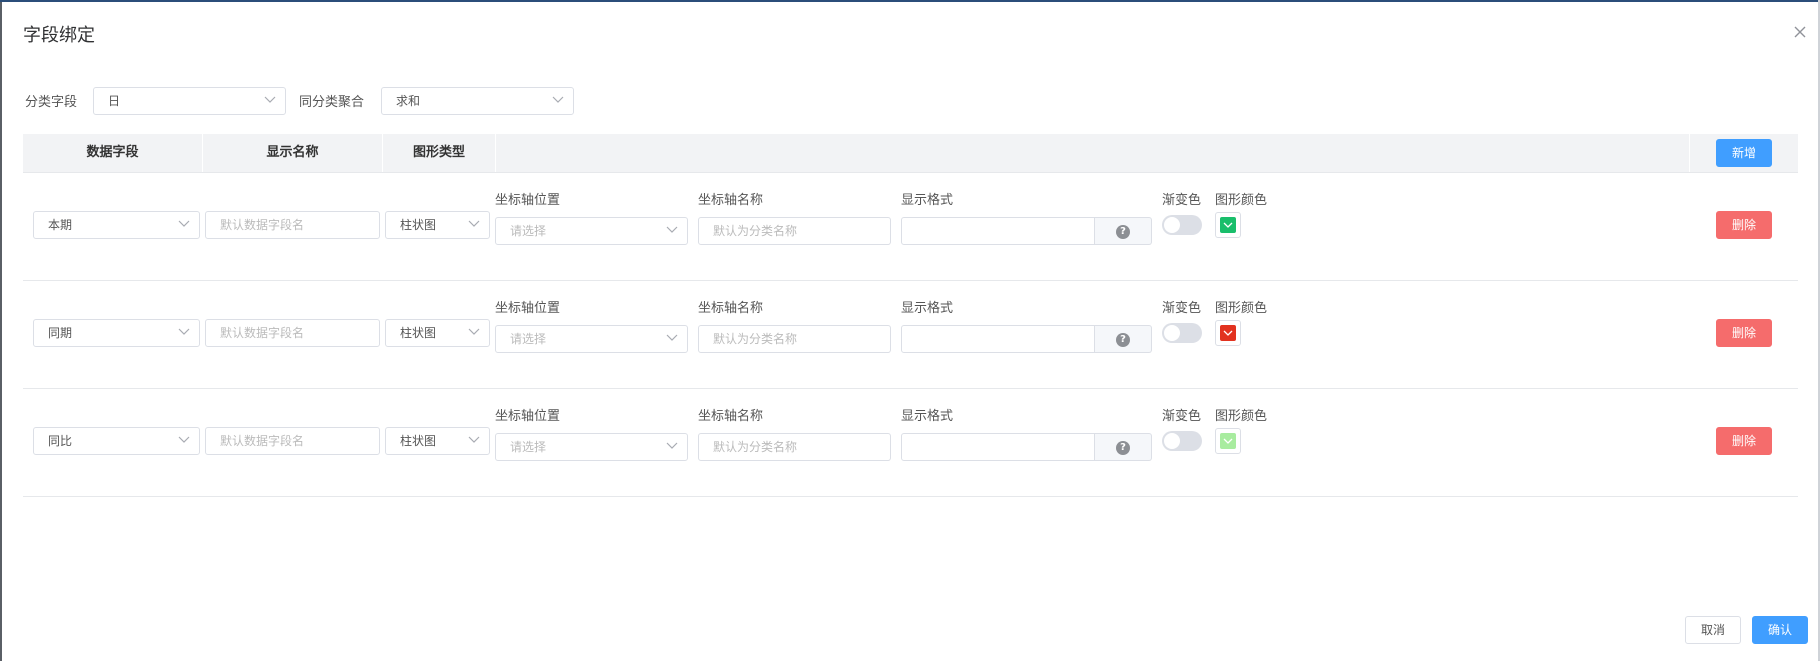 The image size is (1820, 661). I want to click on category-field-label: 分类字段, so click(51, 102).